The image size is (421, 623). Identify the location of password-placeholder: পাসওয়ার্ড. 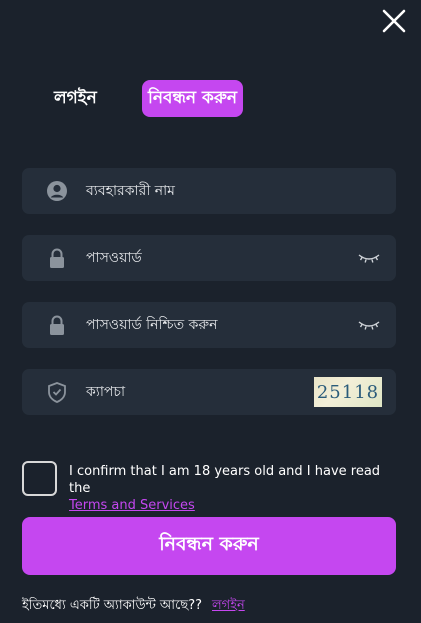
(114, 258).